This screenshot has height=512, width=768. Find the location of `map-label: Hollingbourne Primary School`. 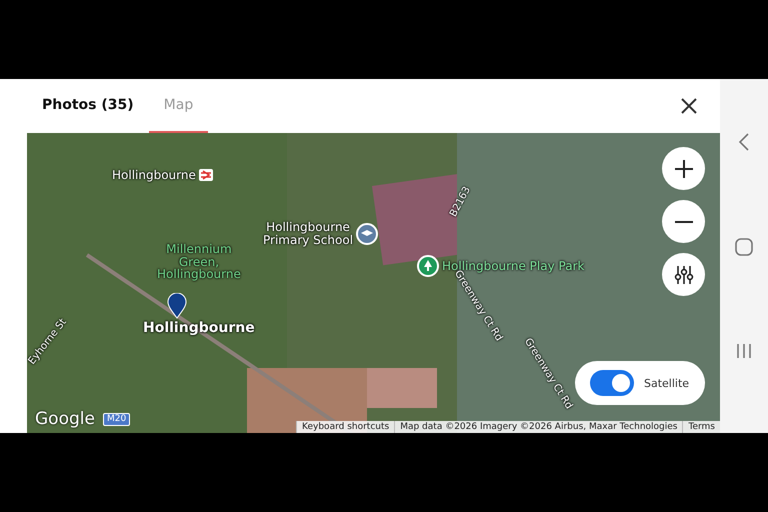

map-label: Hollingbourne Primary School is located at coordinates (308, 233).